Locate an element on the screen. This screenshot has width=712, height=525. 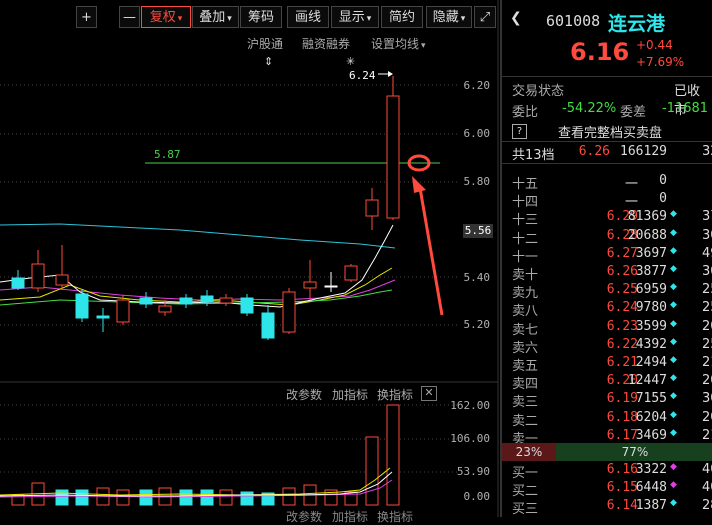
ask-row: 十三6.298136937◆ is located at coordinates (607, 218).